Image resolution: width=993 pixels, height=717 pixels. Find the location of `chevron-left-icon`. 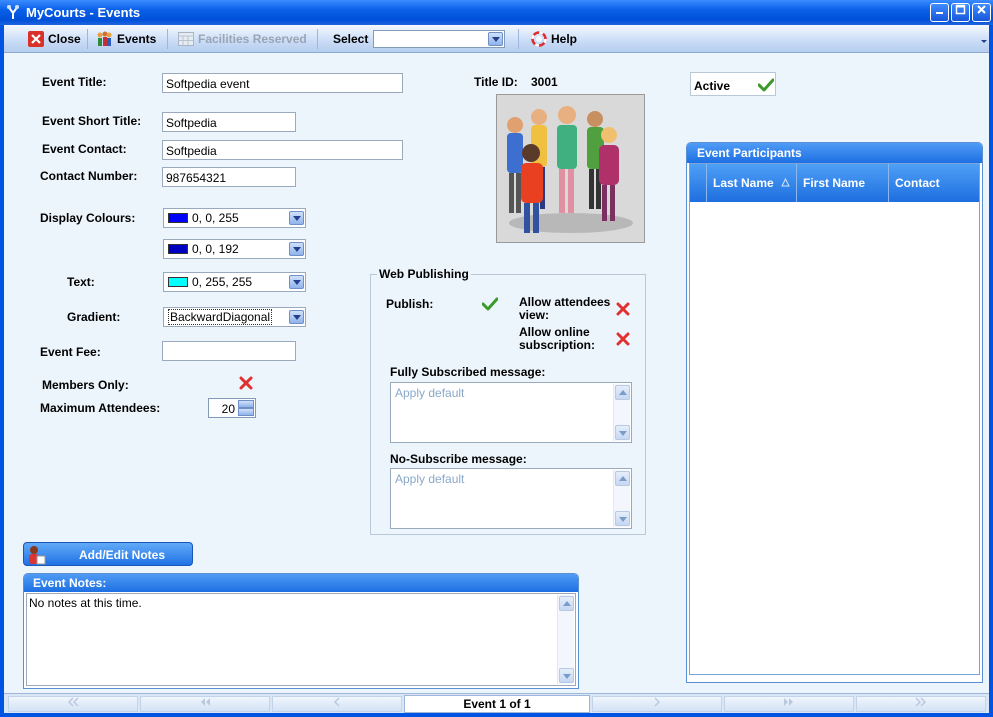

chevron-left-icon is located at coordinates (336, 702).